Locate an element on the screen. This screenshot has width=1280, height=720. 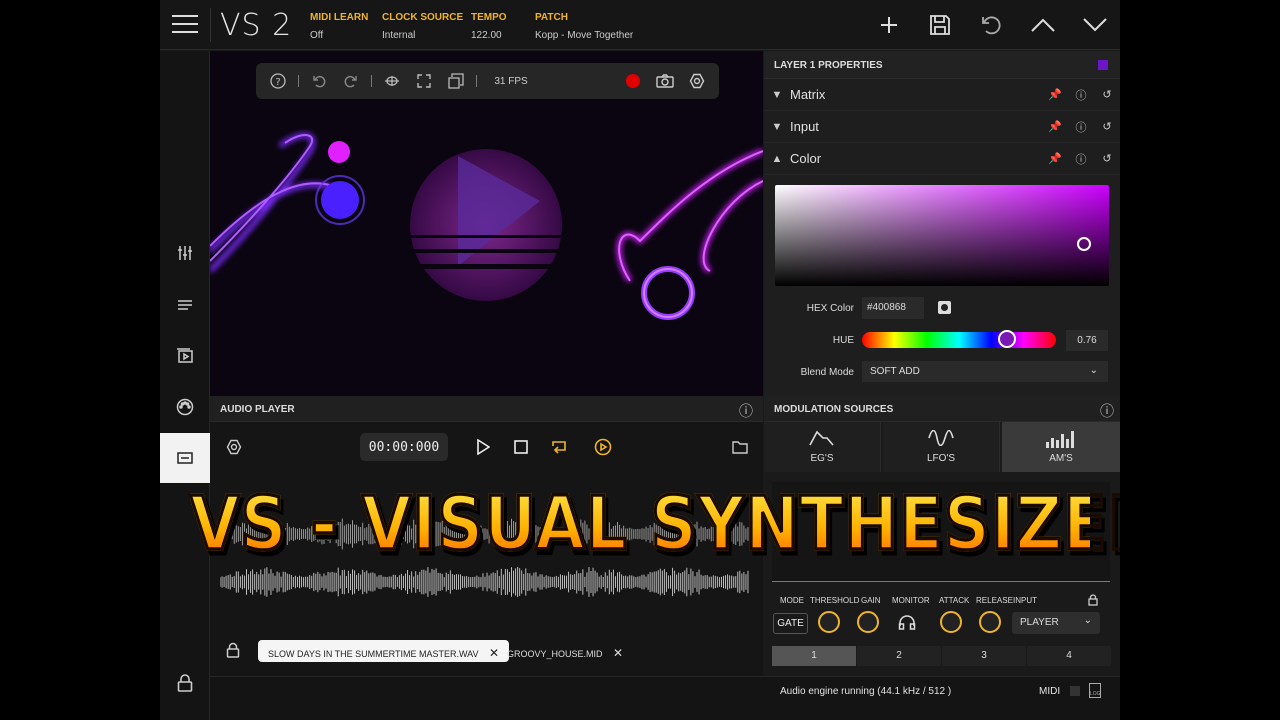
color-picker-handle is located at coordinates (1084, 244).